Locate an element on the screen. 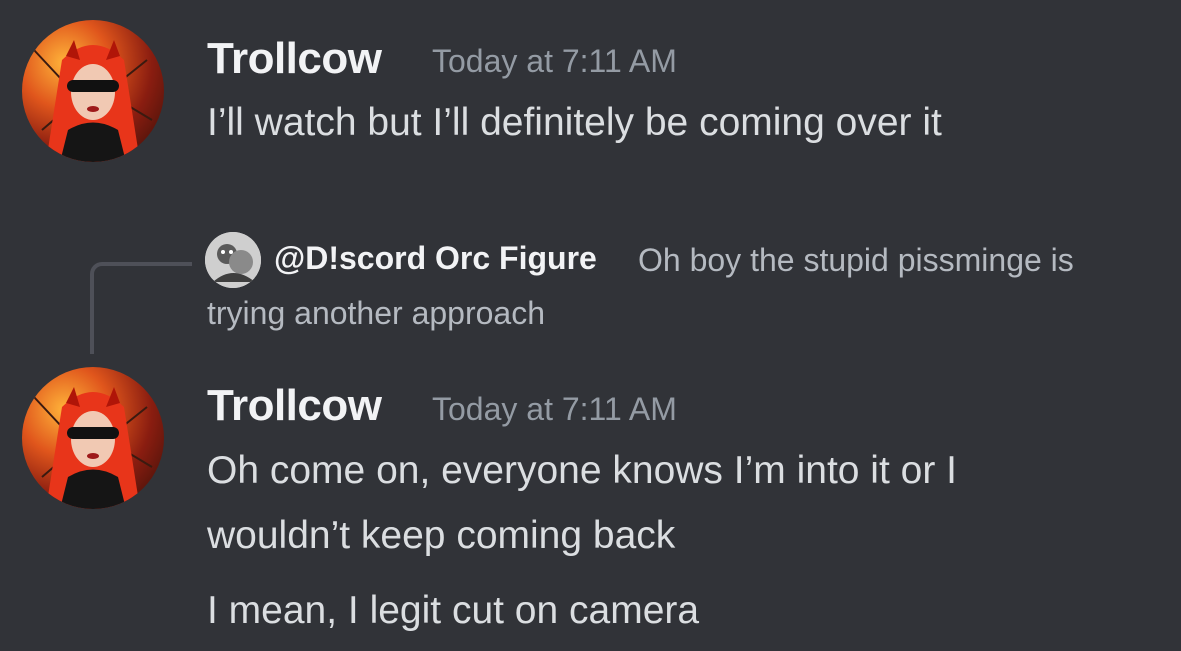 Image resolution: width=1181 pixels, height=651 pixels. message-text: wouldn’t keep coming back is located at coordinates (441, 535).